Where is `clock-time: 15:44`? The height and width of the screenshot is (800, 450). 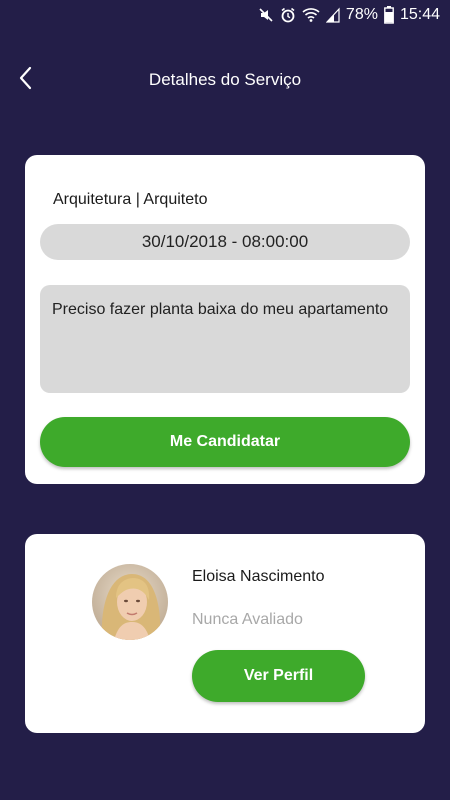
clock-time: 15:44 is located at coordinates (419, 14).